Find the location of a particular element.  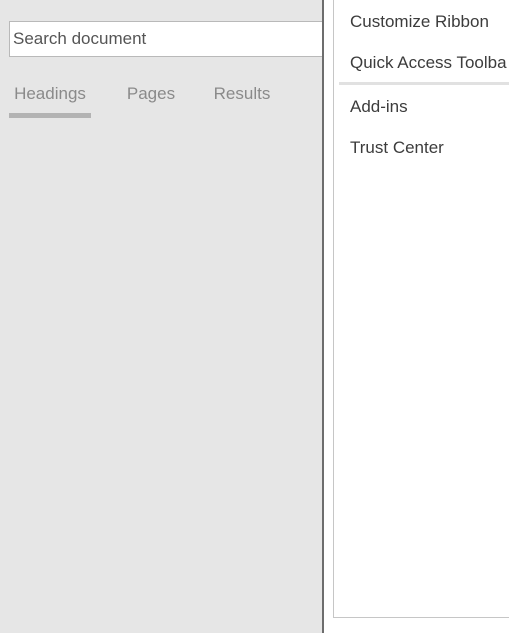

options-item-customize-ribbon: Customize Ribbon is located at coordinates (419, 22).